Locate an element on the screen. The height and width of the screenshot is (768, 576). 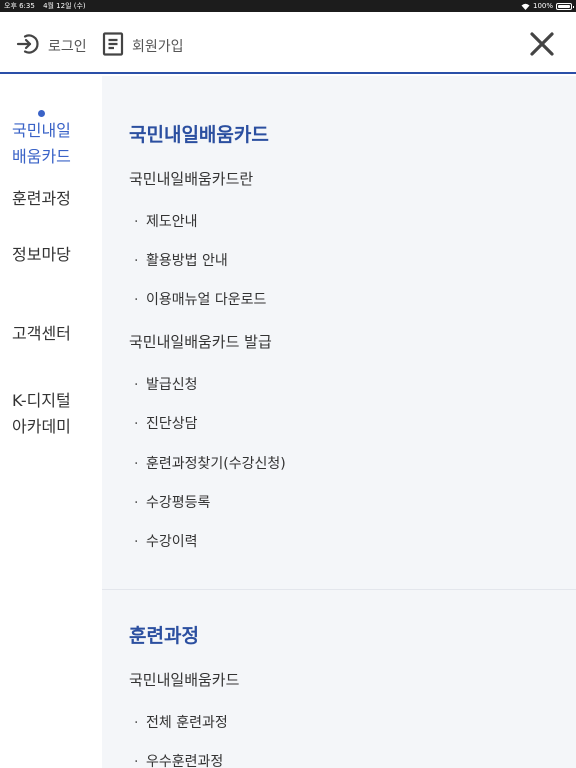
menu-link-label: 제도안내 is located at coordinates (172, 222).